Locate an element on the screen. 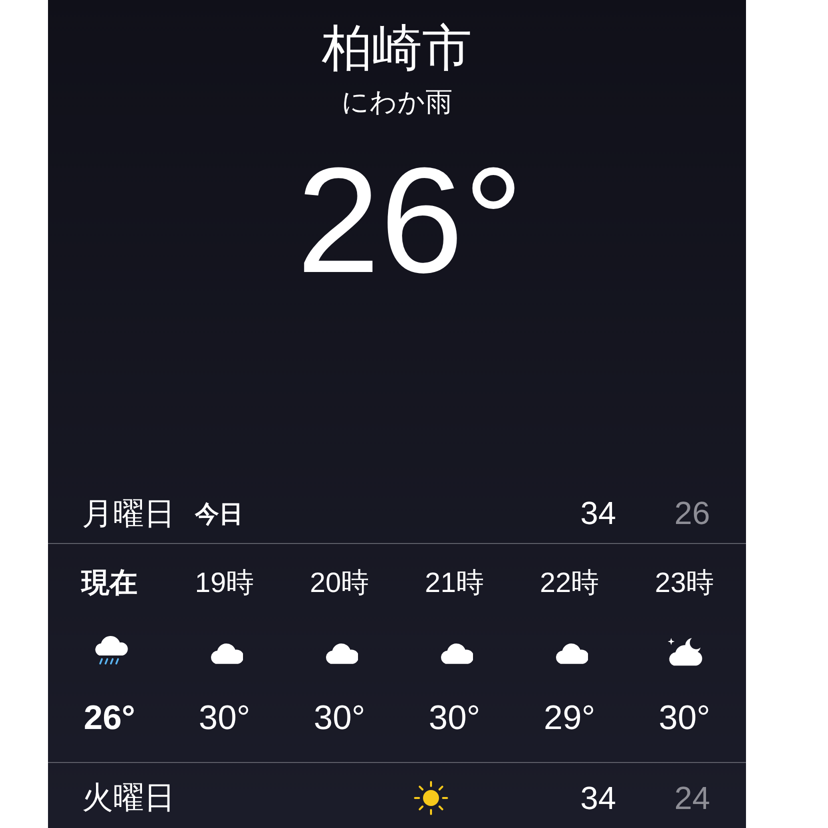 The width and height of the screenshot is (828, 828). hour-temperature: 26° is located at coordinates (110, 718).